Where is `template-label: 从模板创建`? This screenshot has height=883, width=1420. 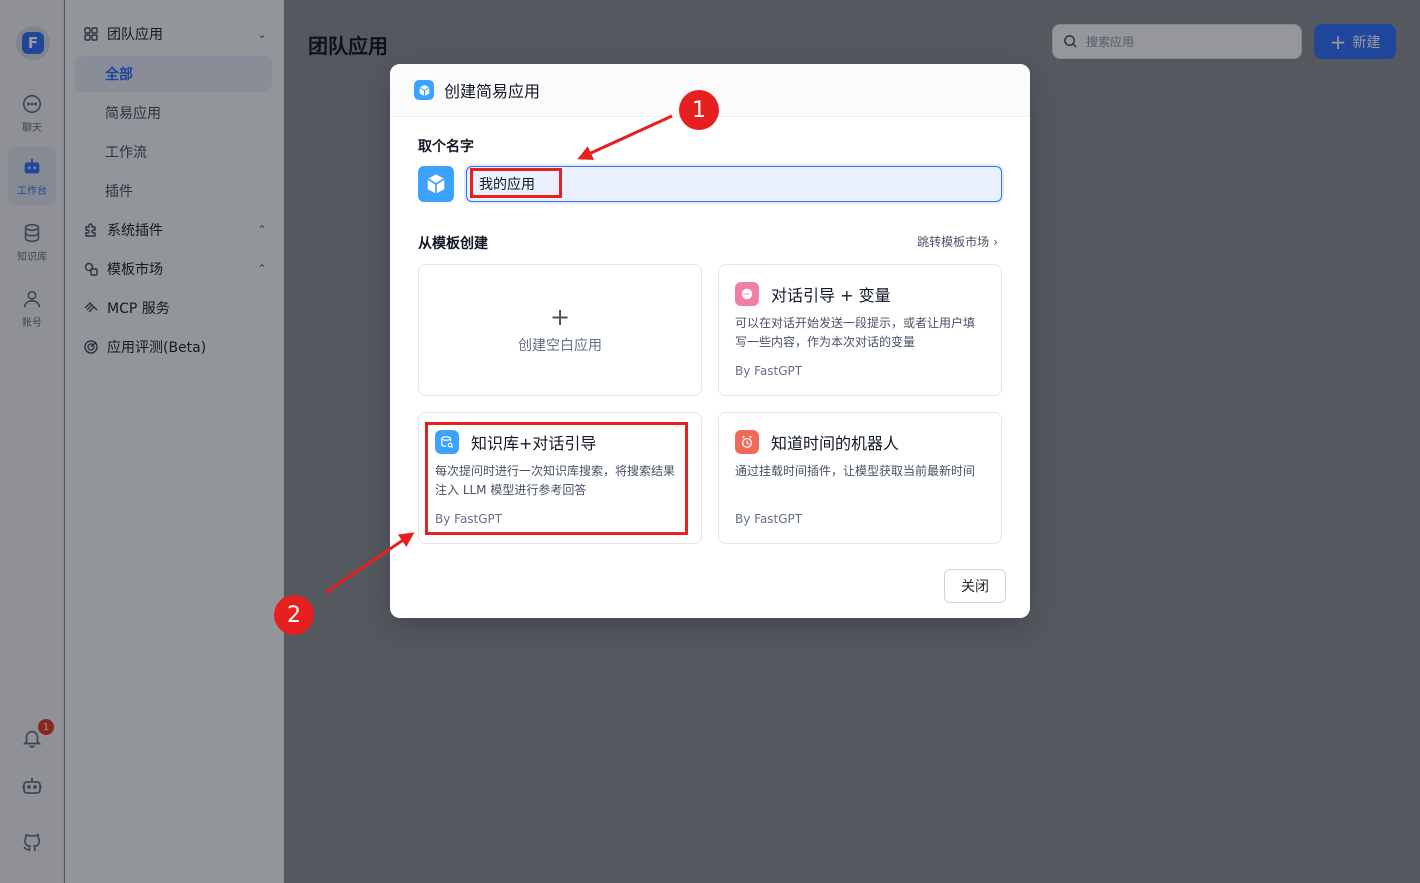
template-label: 从模板创建 is located at coordinates (453, 244).